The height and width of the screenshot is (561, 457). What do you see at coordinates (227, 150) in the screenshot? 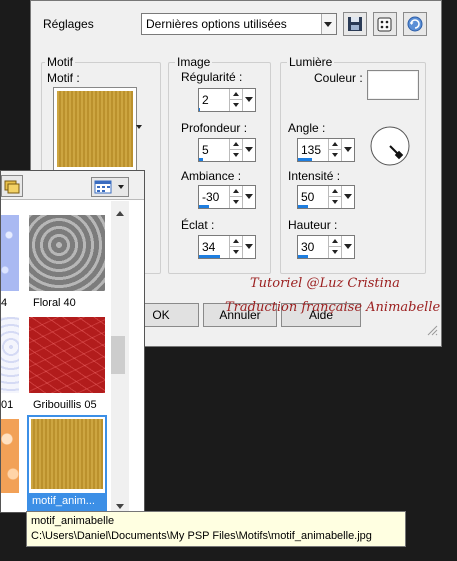
I see `depth-spinbox: 5` at bounding box center [227, 150].